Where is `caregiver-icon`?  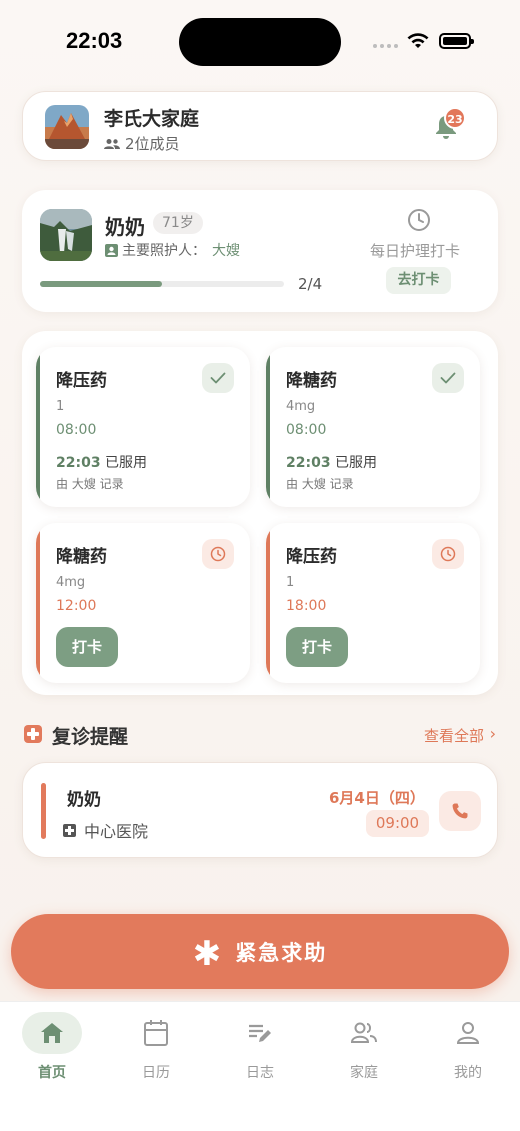 caregiver-icon is located at coordinates (111, 250).